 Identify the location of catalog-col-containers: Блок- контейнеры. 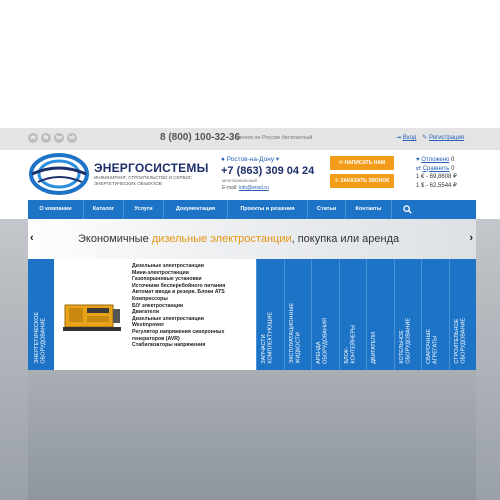
(352, 314).